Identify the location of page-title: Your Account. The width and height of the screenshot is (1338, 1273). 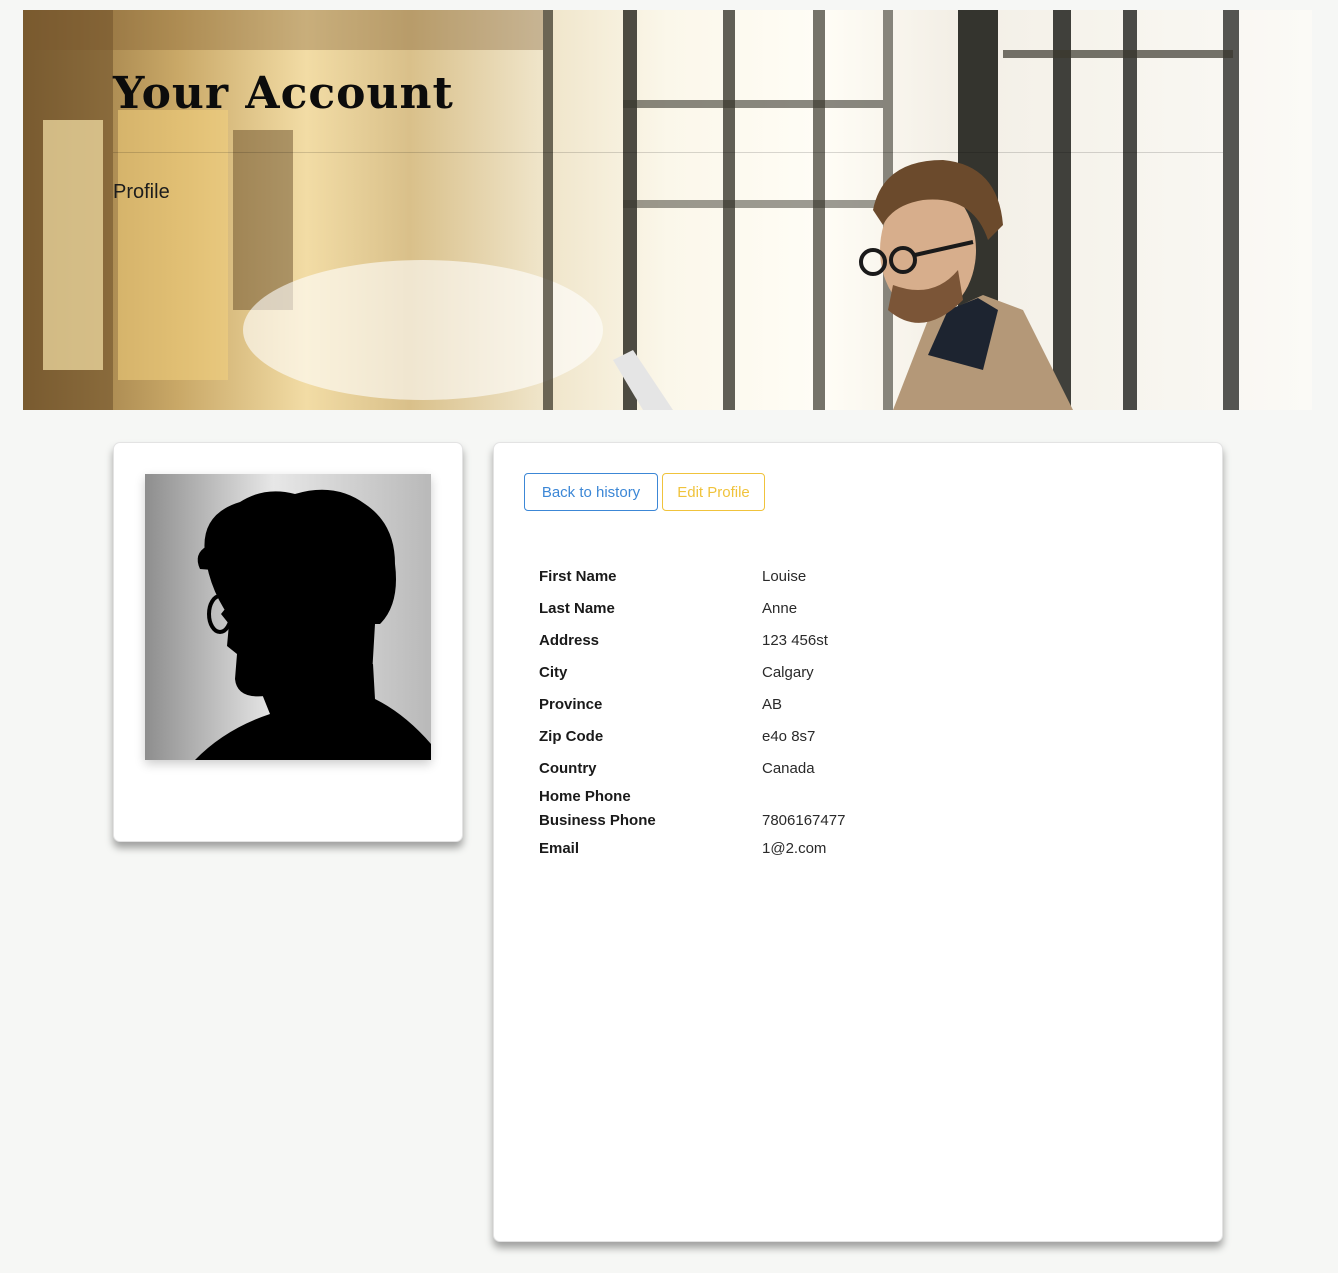
(283, 93).